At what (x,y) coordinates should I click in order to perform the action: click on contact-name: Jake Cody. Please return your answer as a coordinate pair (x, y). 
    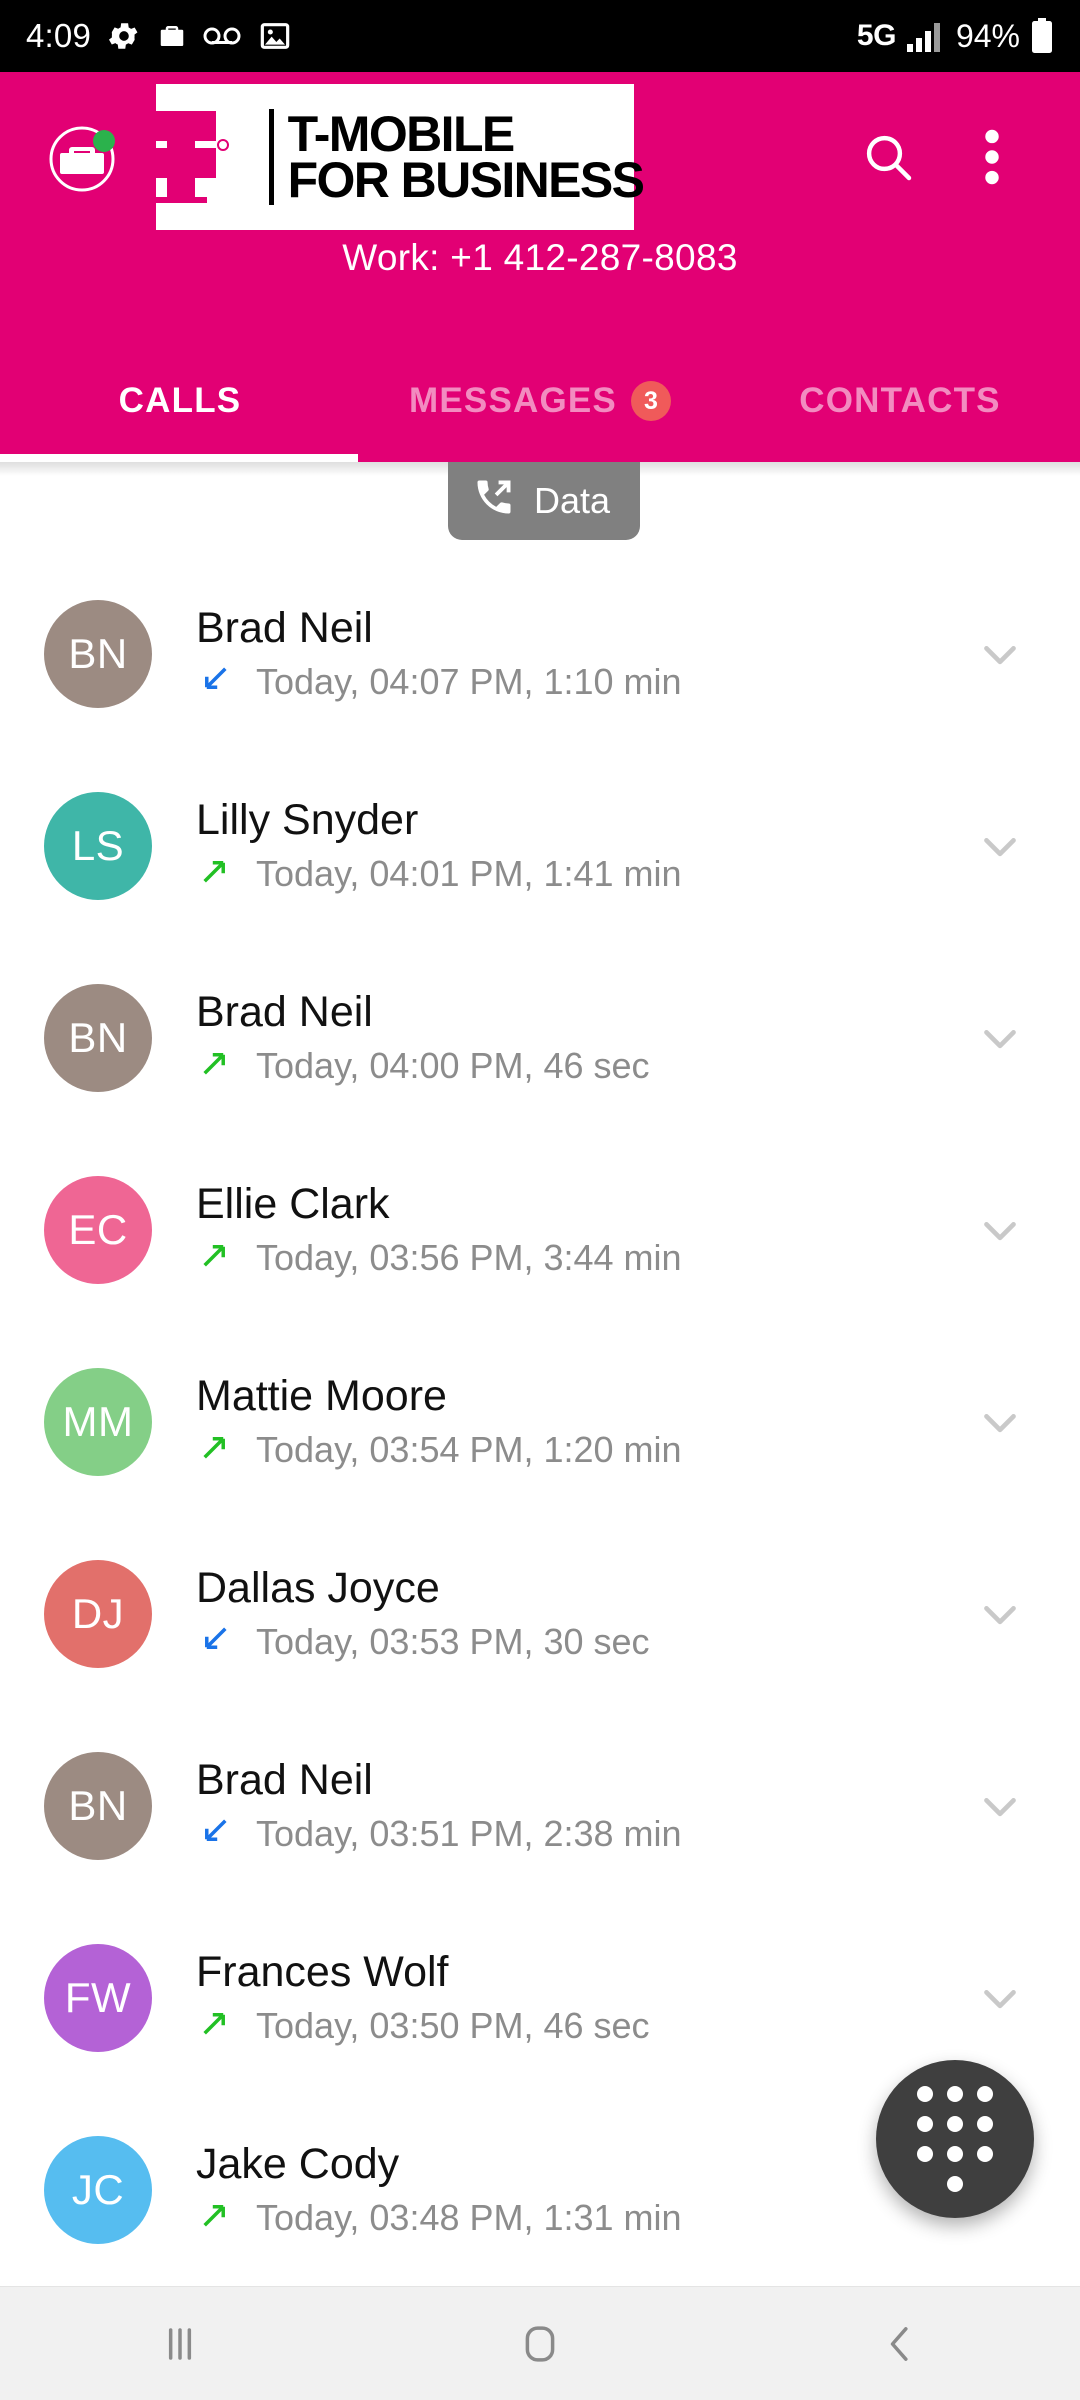
    Looking at the image, I should click on (298, 2163).